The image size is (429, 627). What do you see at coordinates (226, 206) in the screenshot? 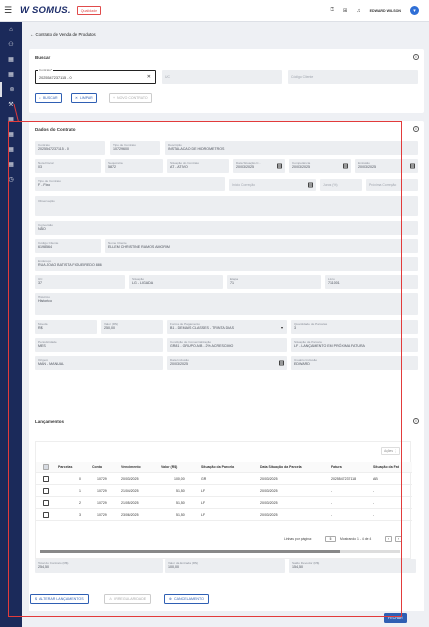
I see `observation-field: Observação` at bounding box center [226, 206].